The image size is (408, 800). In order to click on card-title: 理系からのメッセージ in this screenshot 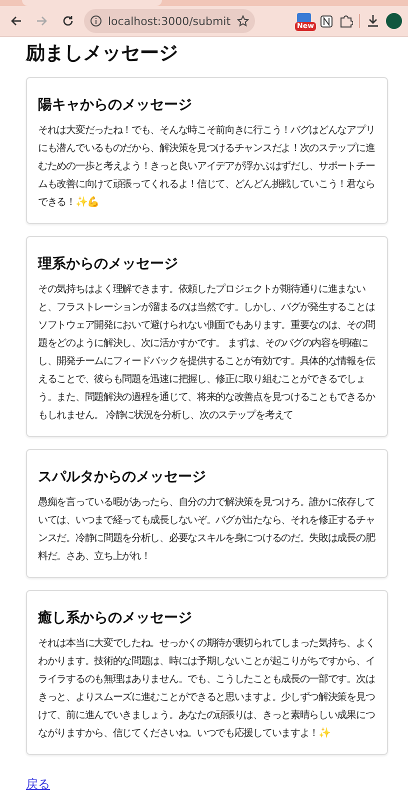, I will do `click(108, 264)`.